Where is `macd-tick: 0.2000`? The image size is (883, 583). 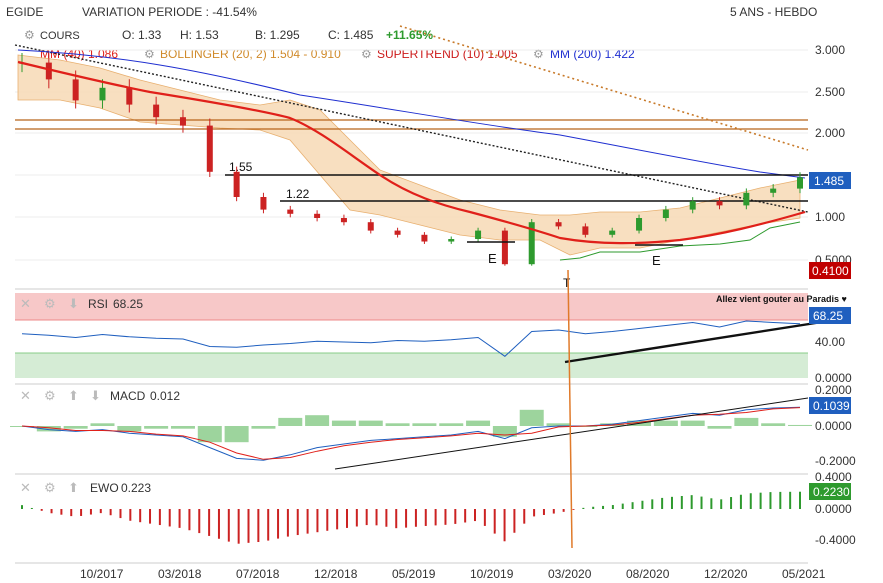
macd-tick: 0.2000 is located at coordinates (833, 390).